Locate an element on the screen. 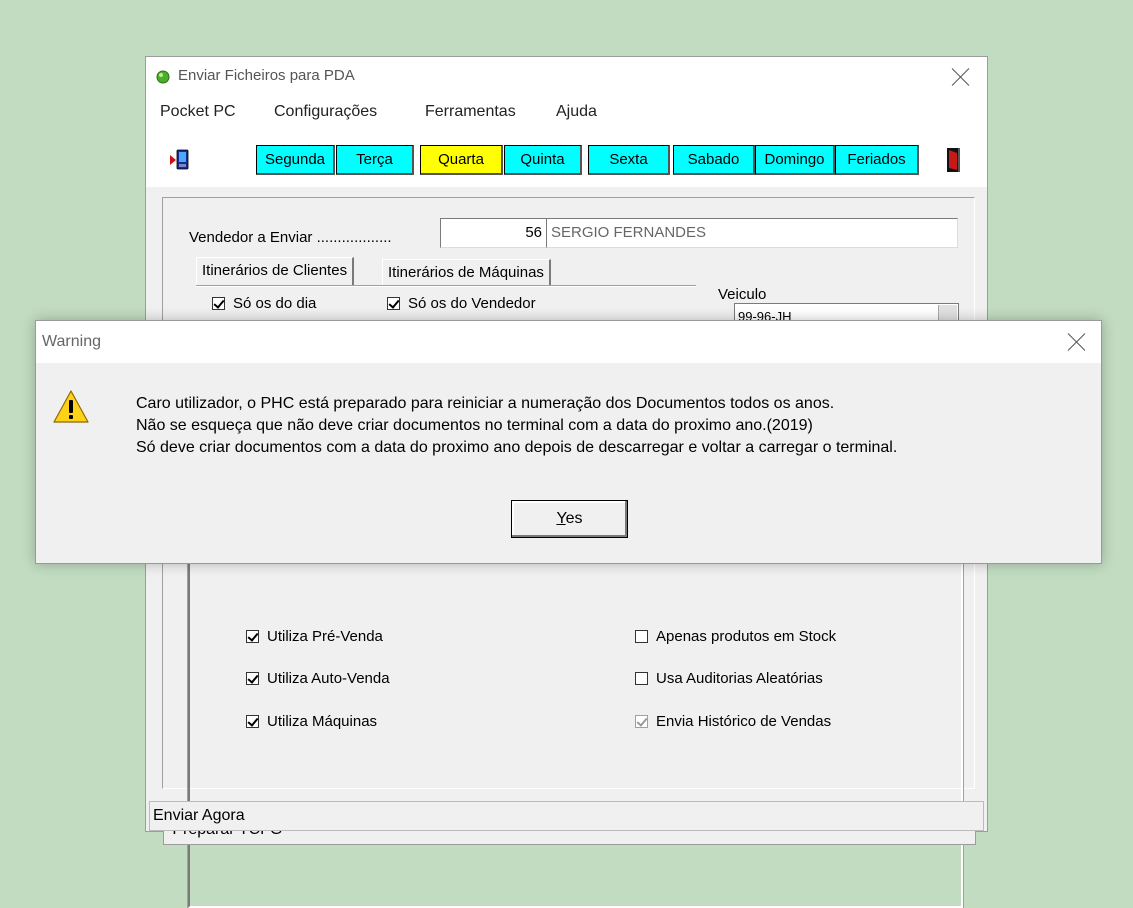 This screenshot has height=908, width=1133. so-os-do-vendedor-checkbox: Só os do Vendedor is located at coordinates (461, 304).